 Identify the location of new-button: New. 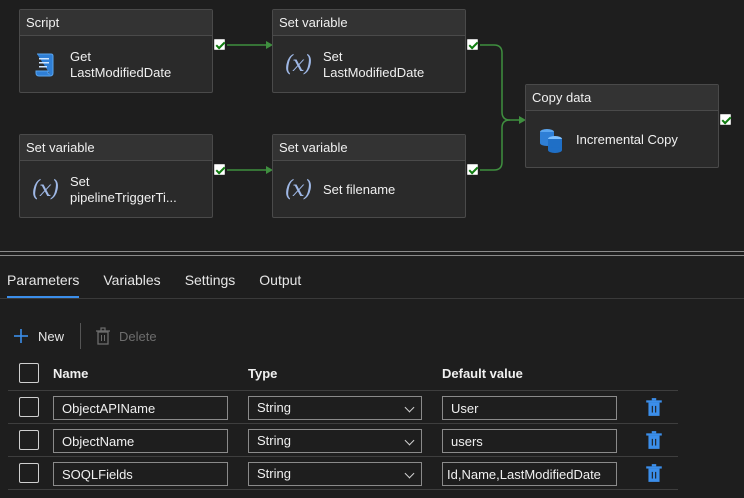
(38, 336).